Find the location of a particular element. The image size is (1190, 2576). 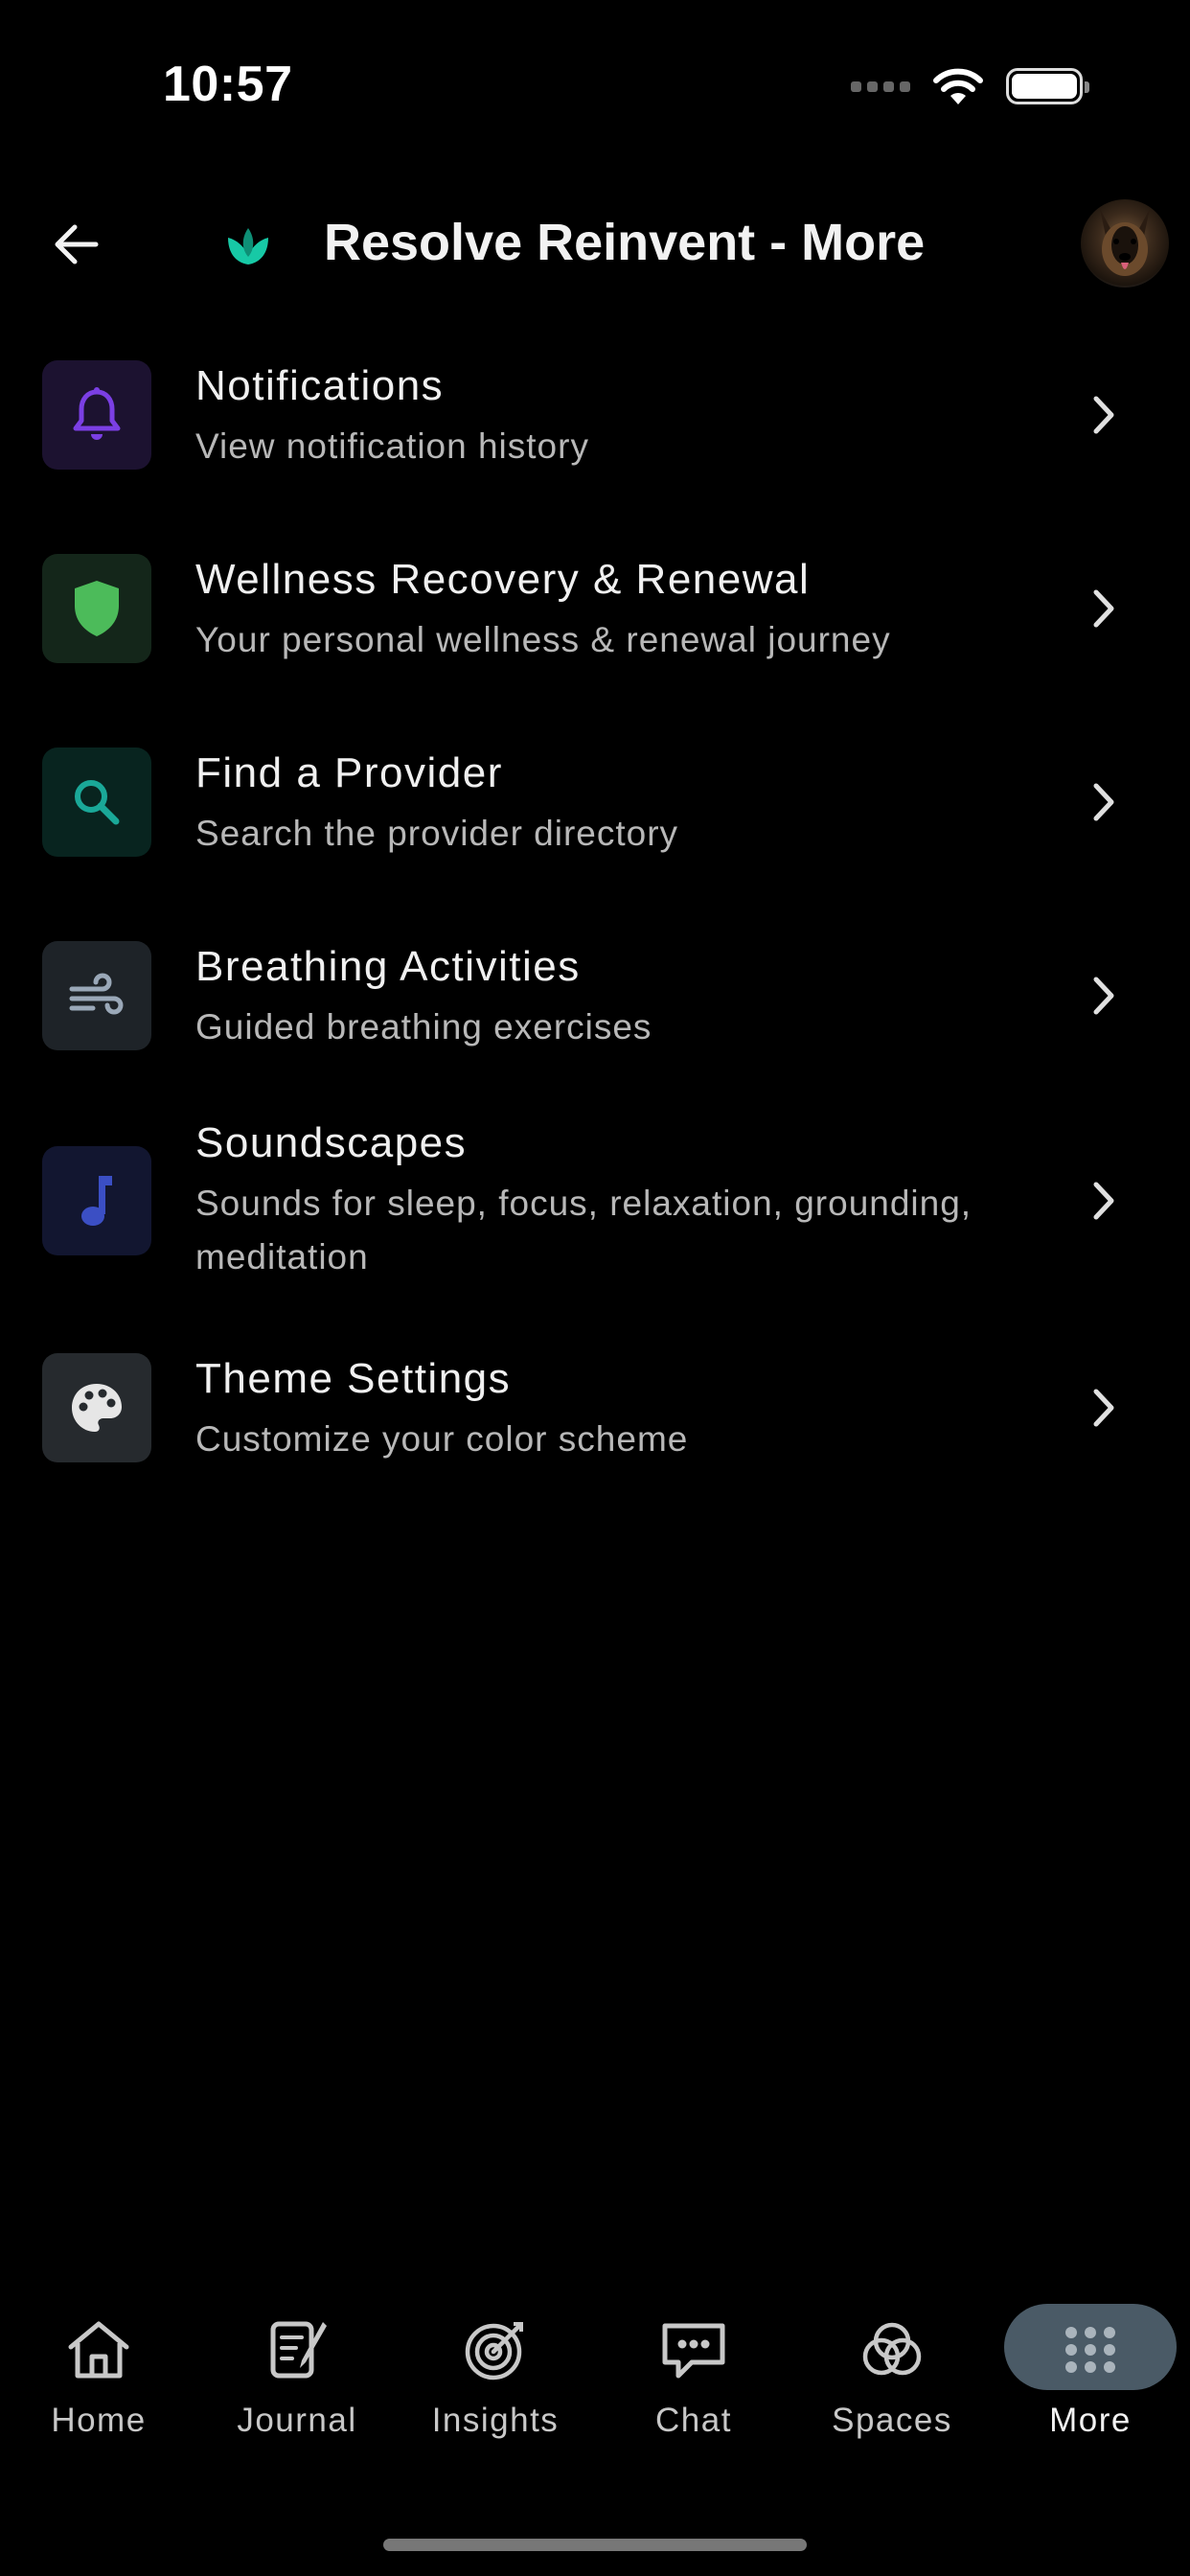

status-time: 10:57 is located at coordinates (228, 85).